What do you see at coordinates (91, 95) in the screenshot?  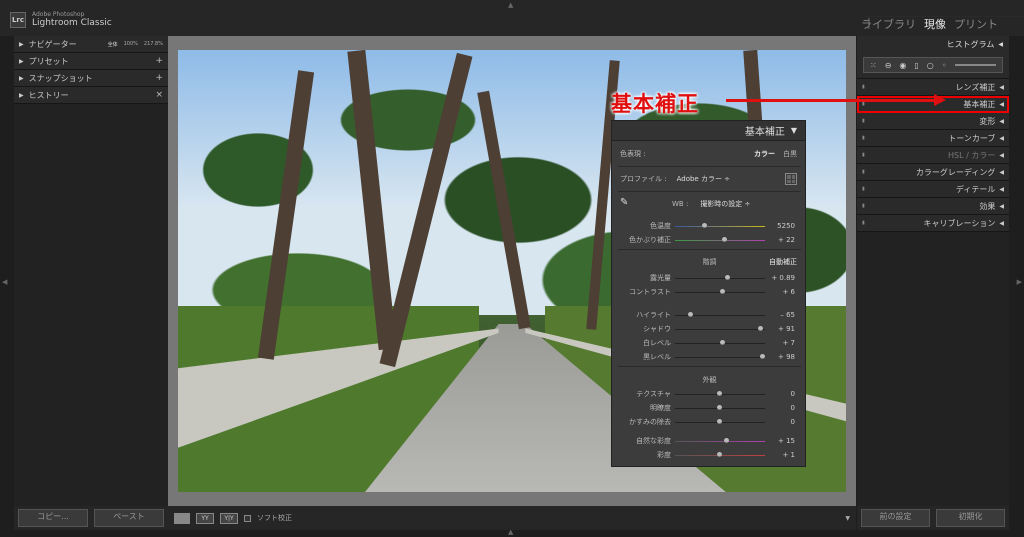 I see `history-header: ▶ ヒストリー ×` at bounding box center [91, 95].